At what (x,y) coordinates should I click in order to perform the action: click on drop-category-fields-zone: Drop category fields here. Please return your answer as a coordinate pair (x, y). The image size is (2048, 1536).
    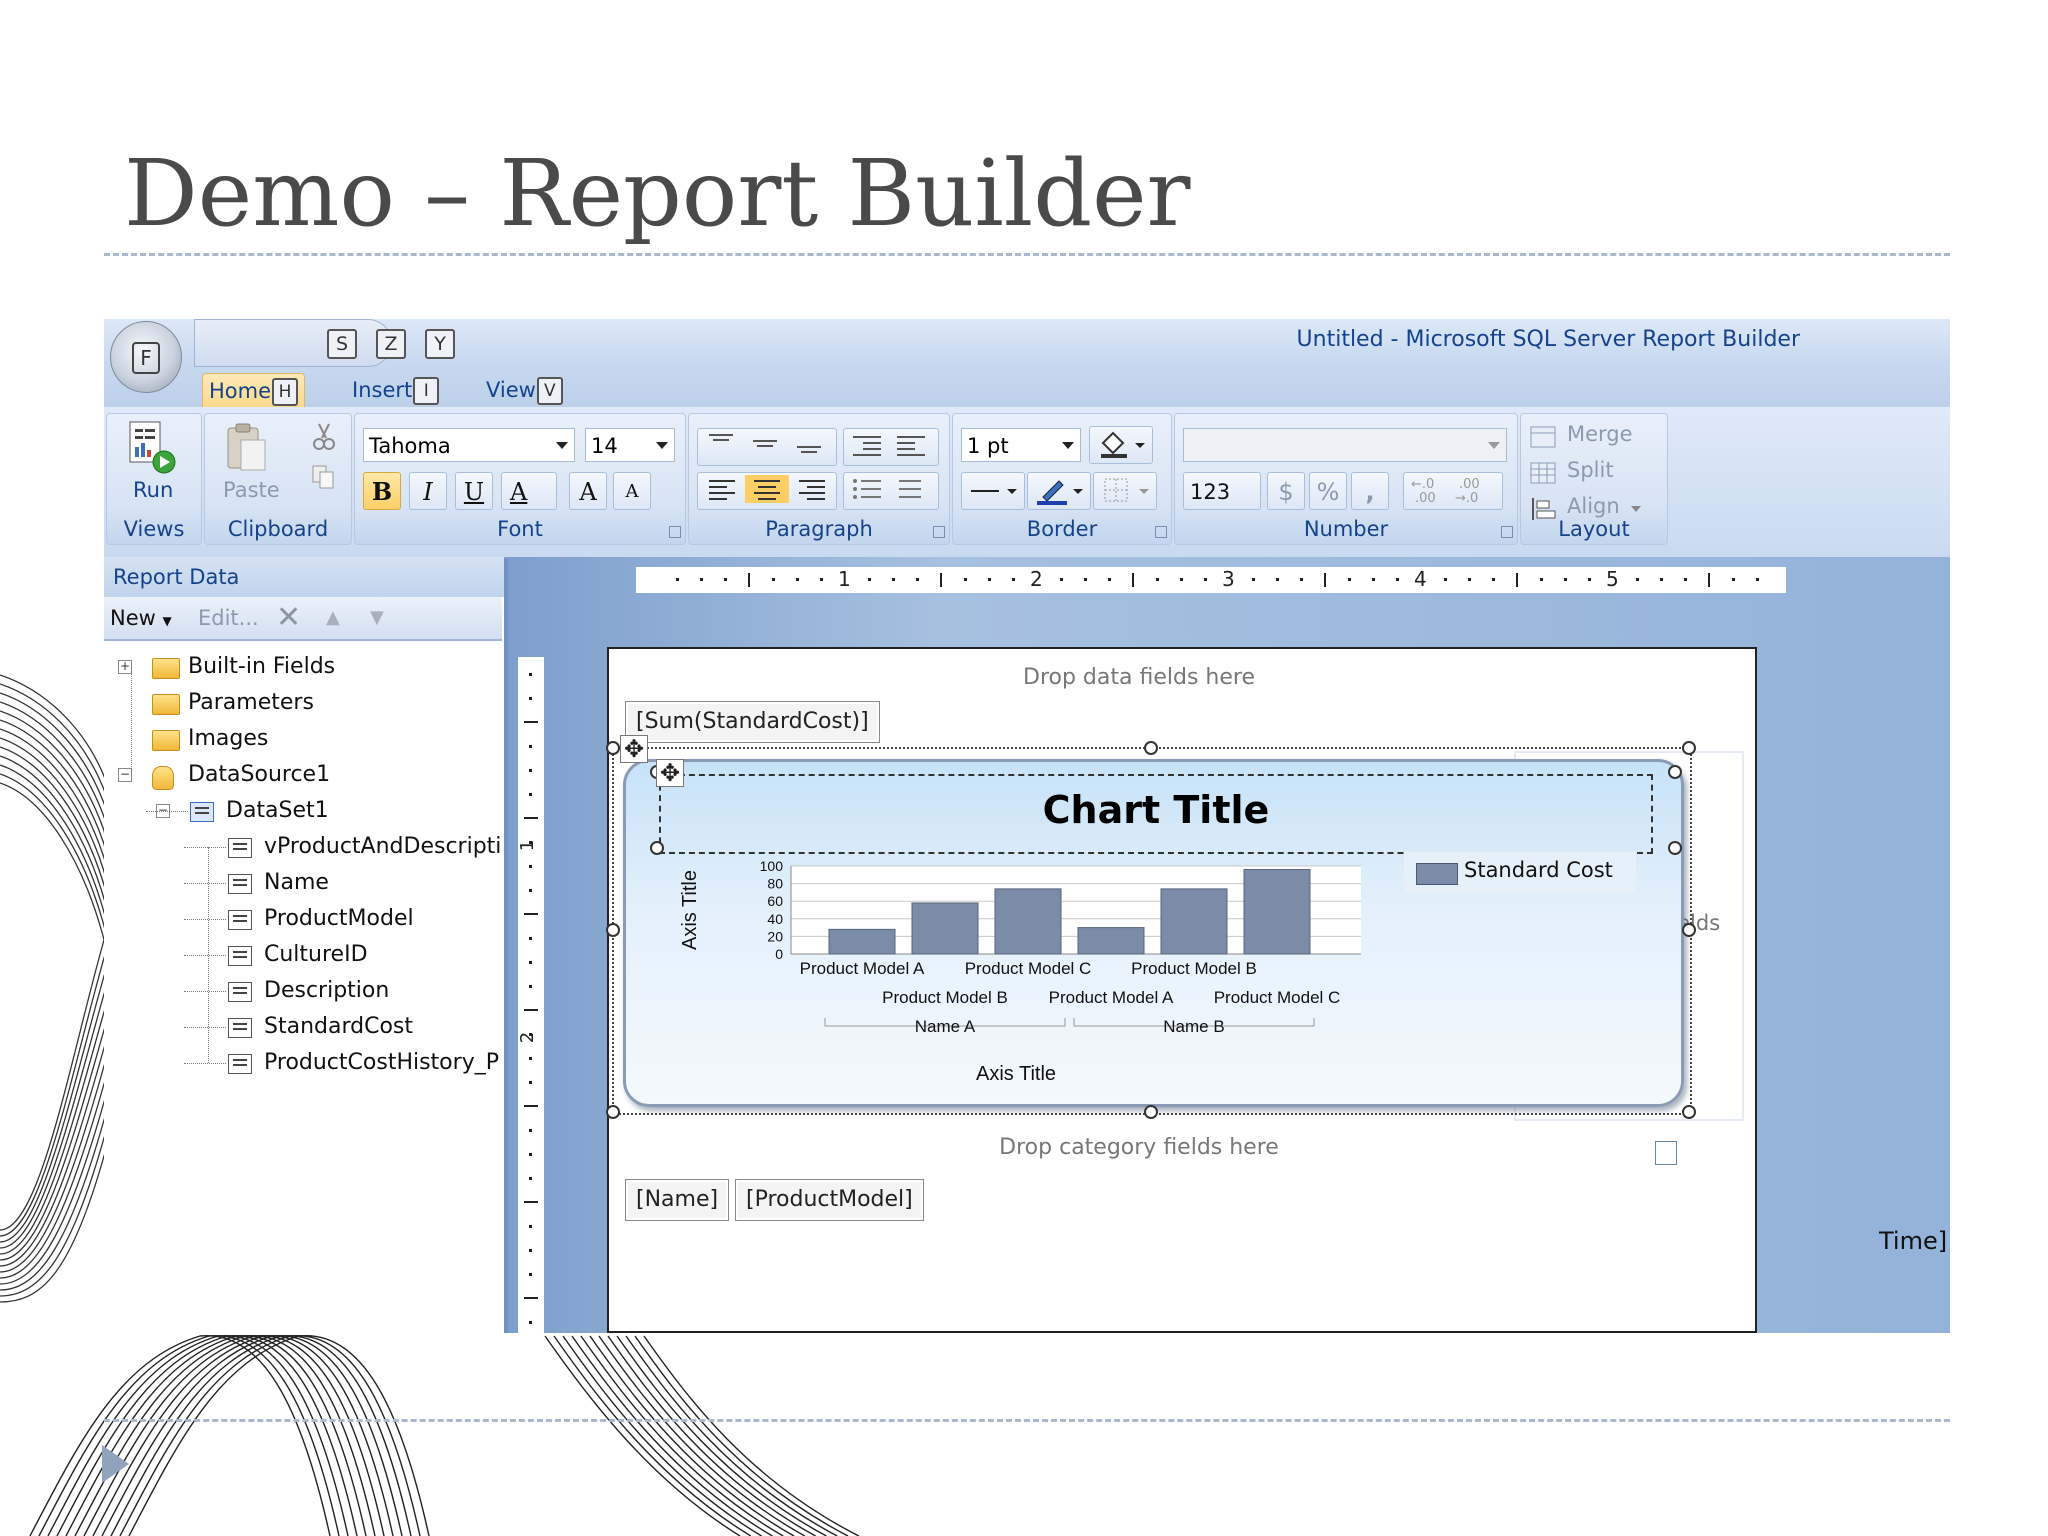
    Looking at the image, I should click on (1139, 1147).